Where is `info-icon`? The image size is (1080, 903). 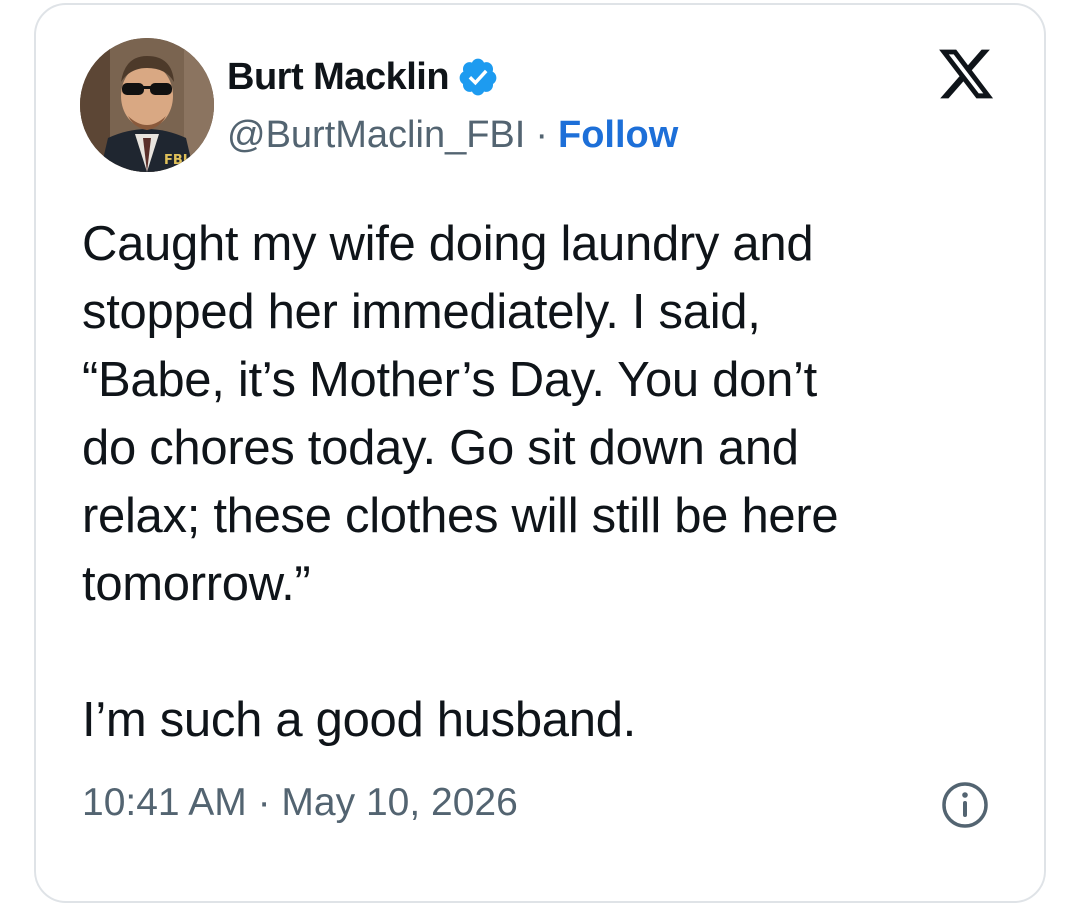
info-icon is located at coordinates (965, 805).